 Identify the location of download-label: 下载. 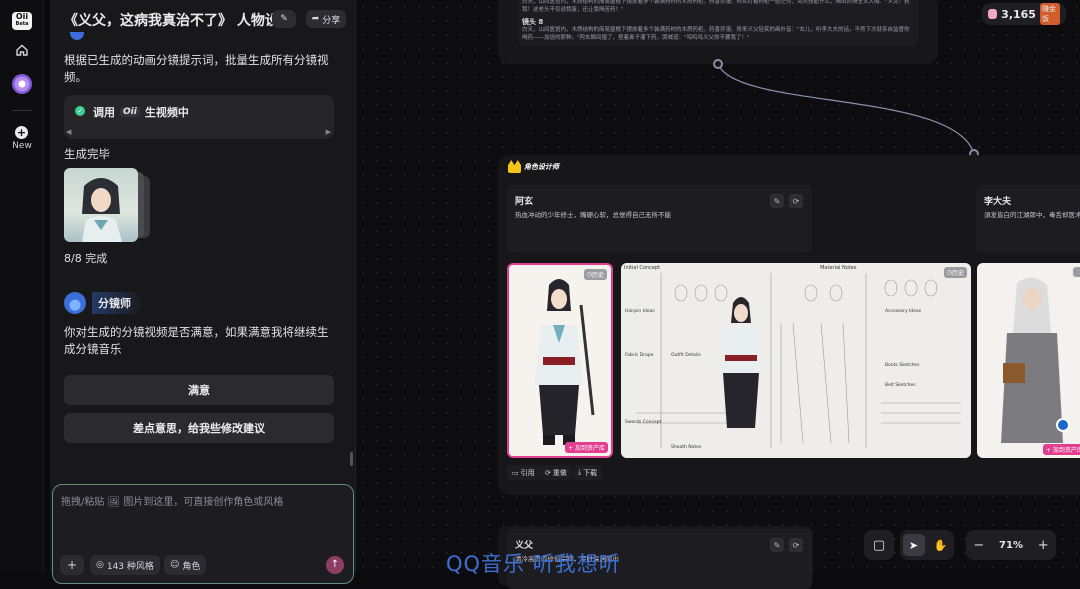
(590, 472).